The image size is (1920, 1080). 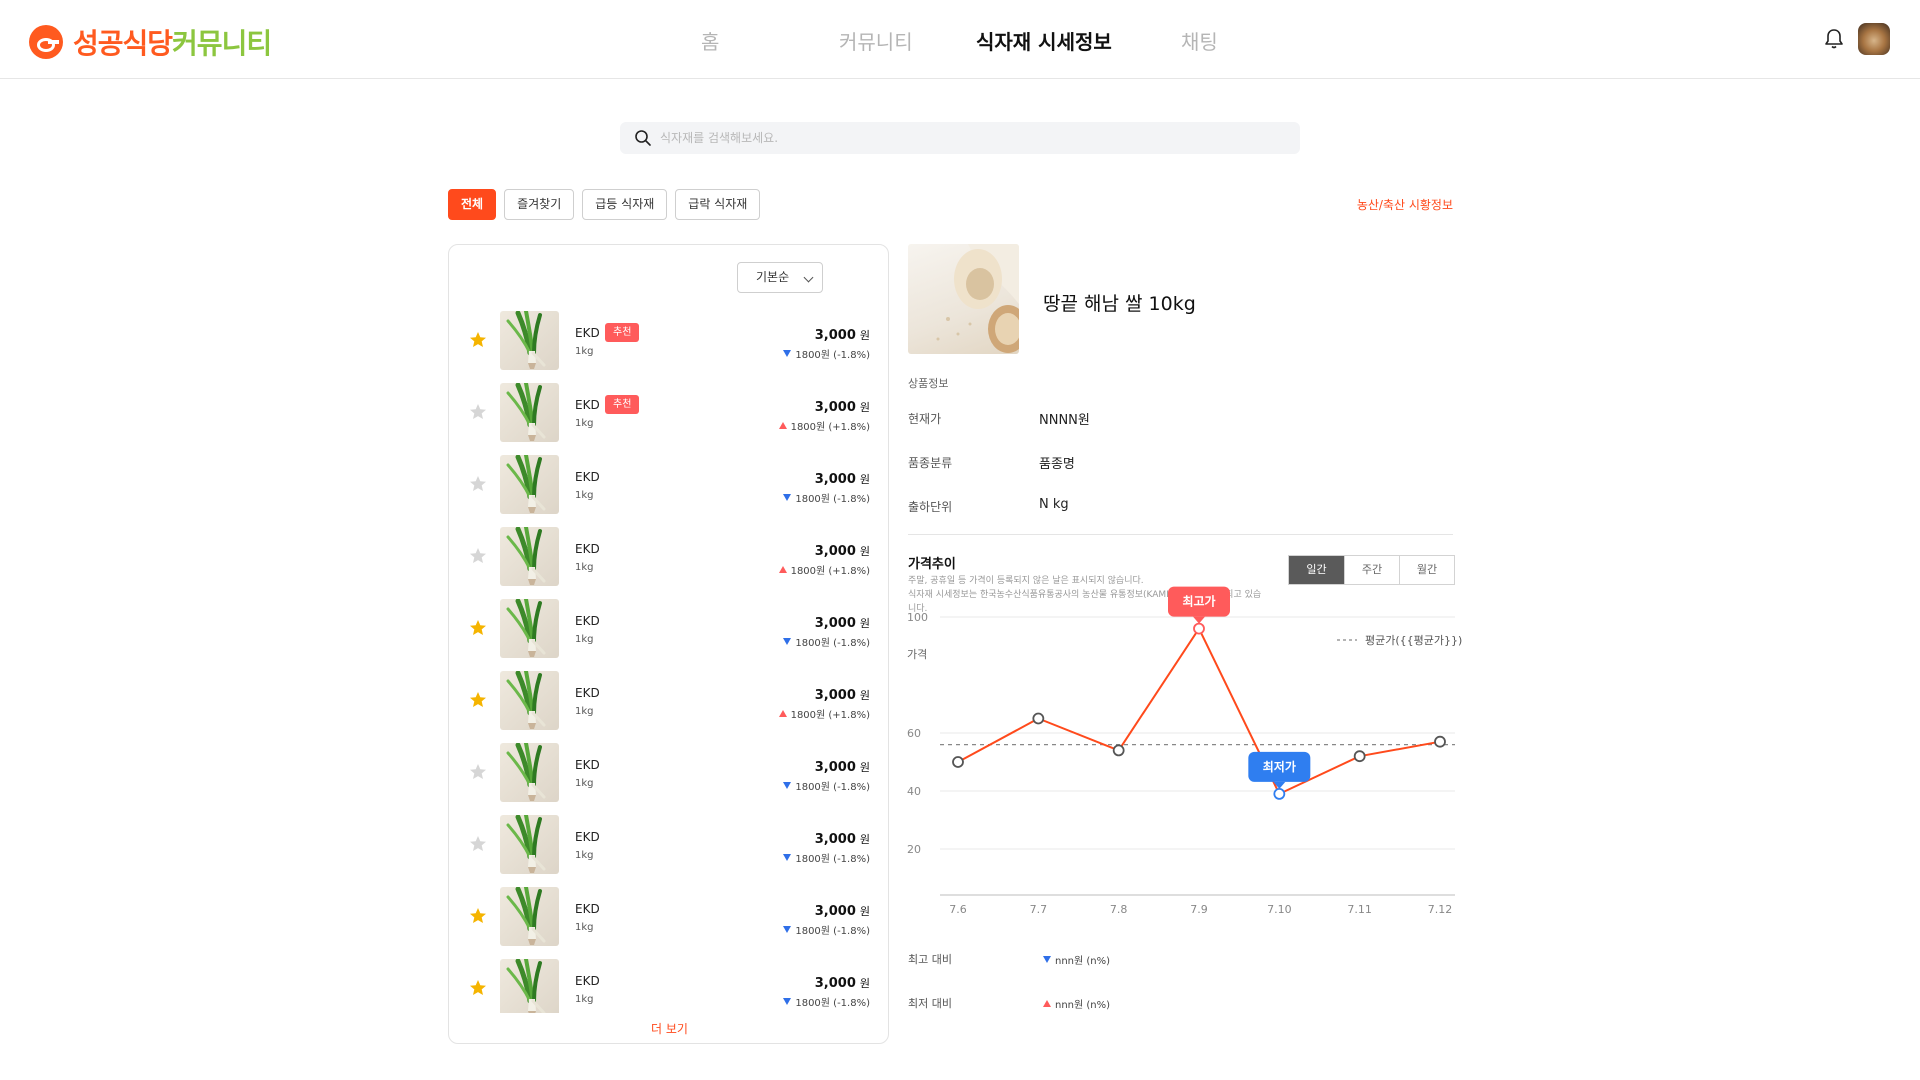 What do you see at coordinates (718, 204) in the screenshot?
I see `filter-plunging: 급락 식자재` at bounding box center [718, 204].